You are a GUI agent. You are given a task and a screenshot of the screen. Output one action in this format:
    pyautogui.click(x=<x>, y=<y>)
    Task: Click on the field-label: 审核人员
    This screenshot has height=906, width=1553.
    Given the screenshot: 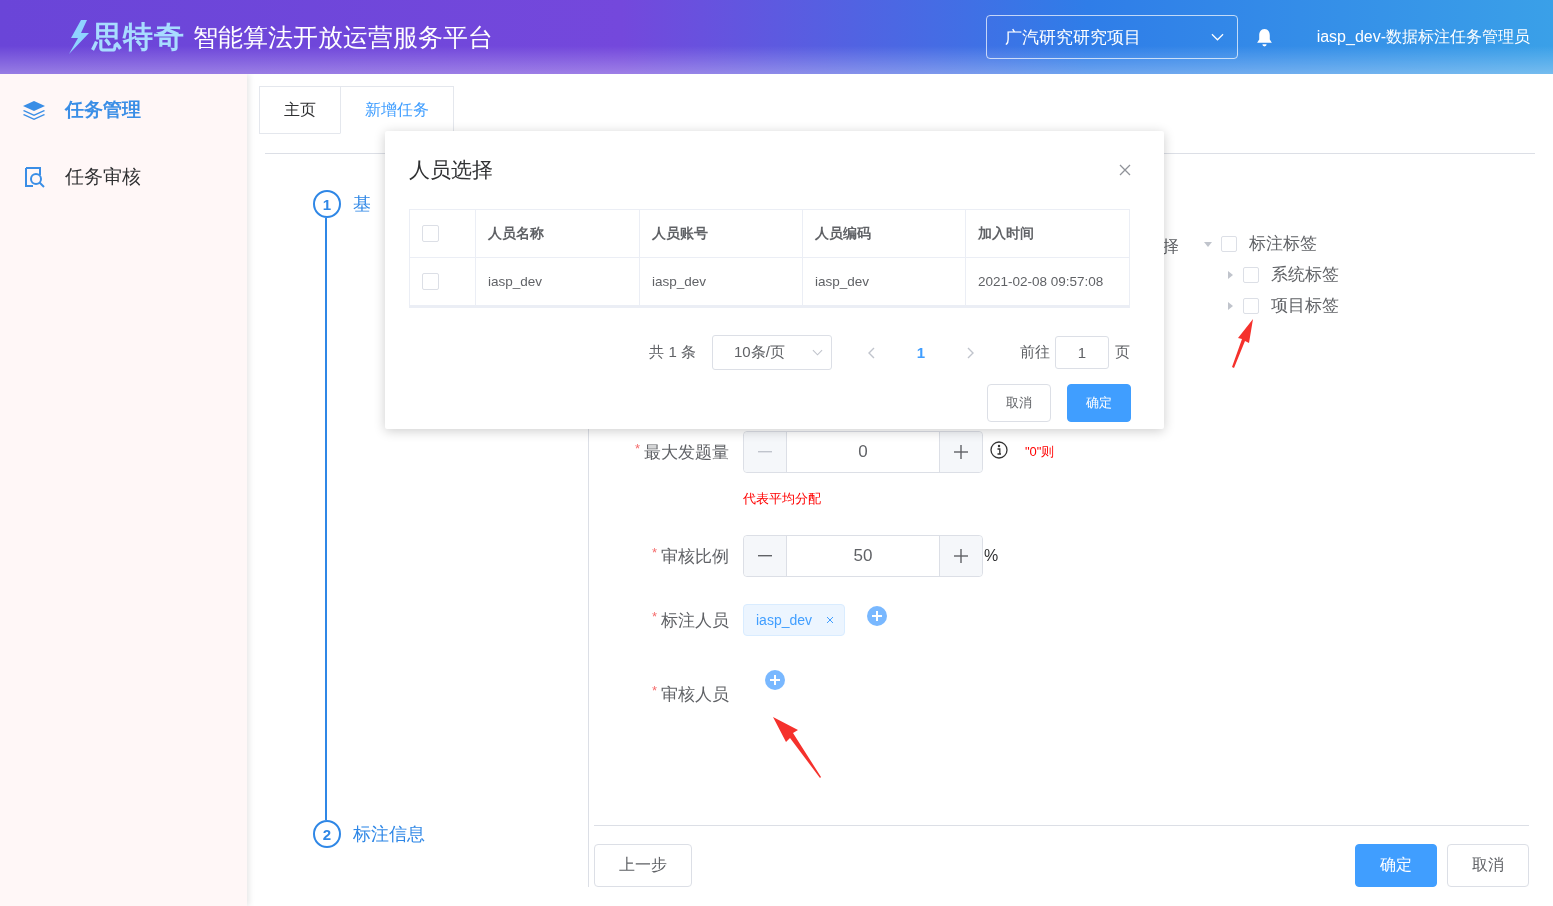 What is the action you would take?
    pyautogui.click(x=695, y=695)
    